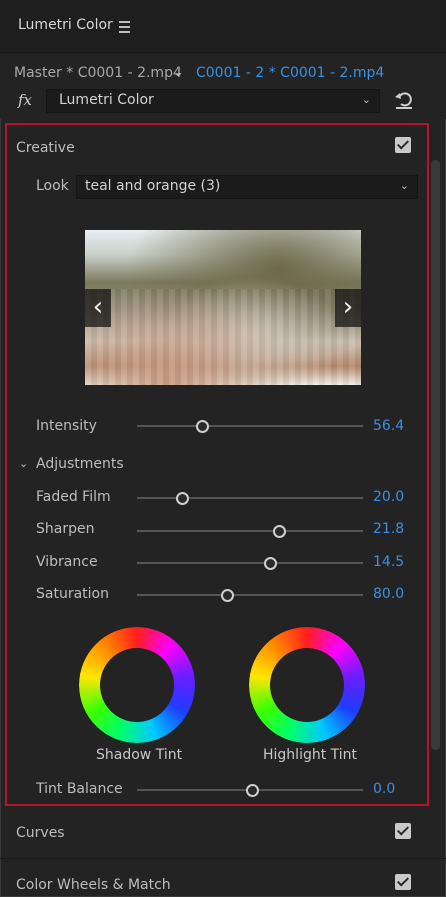 The height and width of the screenshot is (897, 446). I want to click on faded-film-slider-thumb, so click(182, 498).